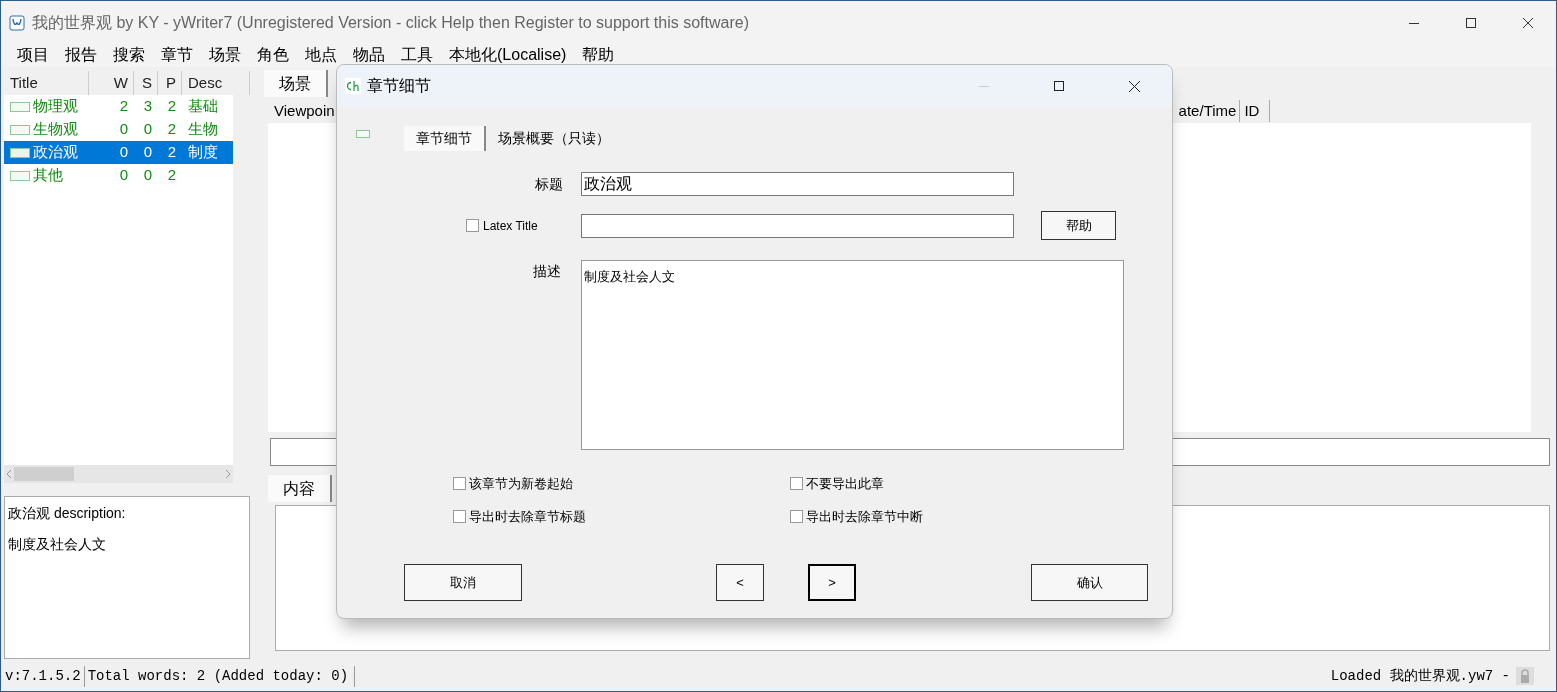 Image resolution: width=1557 pixels, height=692 pixels. Describe the element at coordinates (527, 516) in the screenshot. I see `checkbox-label: 导出时去除章节标题` at that location.